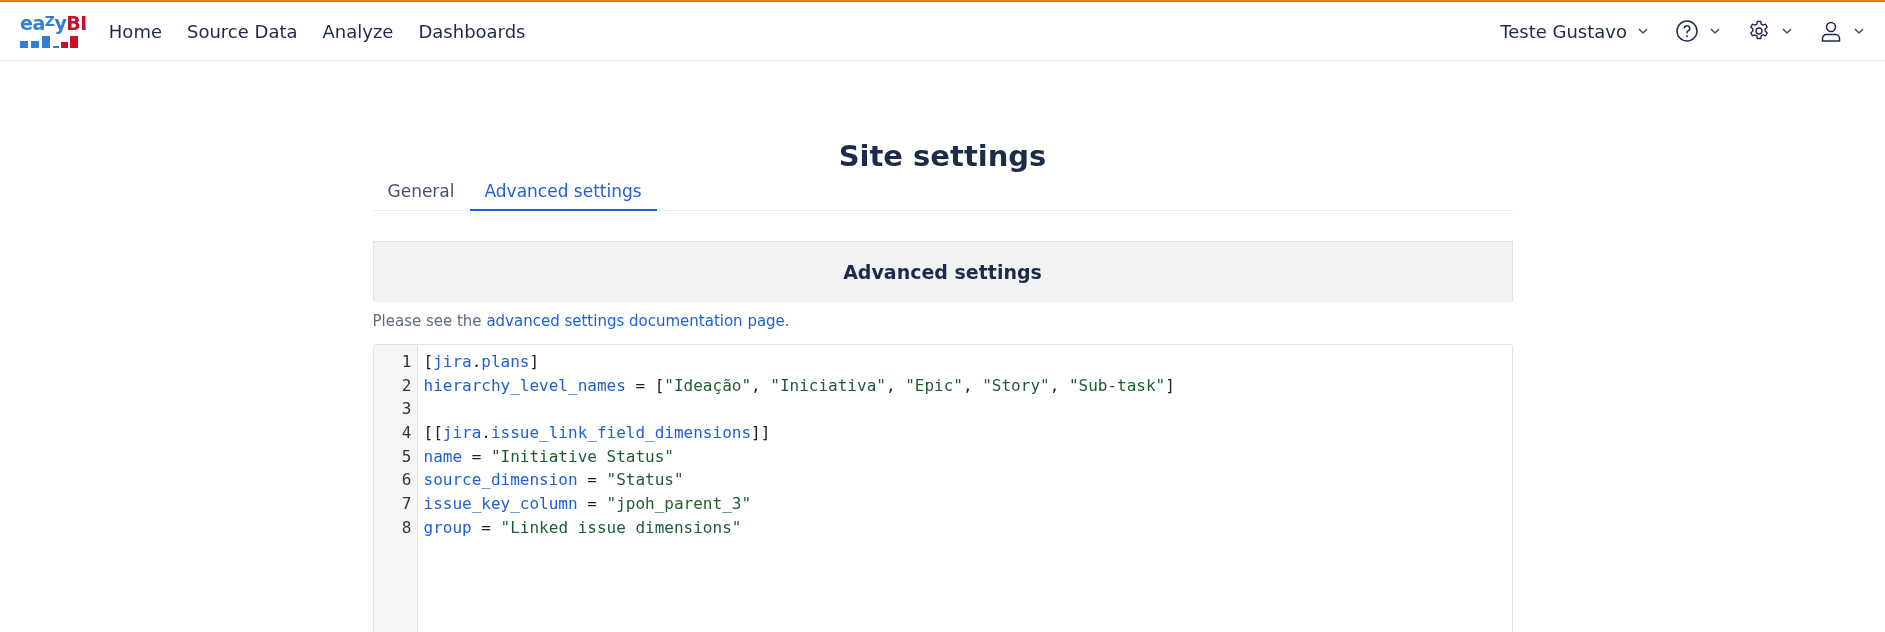 The width and height of the screenshot is (1885, 632). I want to click on code-line: [[jira.issue_link_field_dimensions]], so click(597, 433).